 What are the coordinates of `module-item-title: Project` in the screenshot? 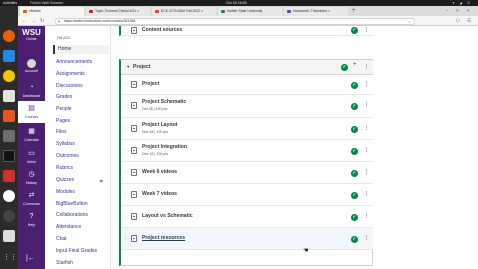 It's located at (150, 84).